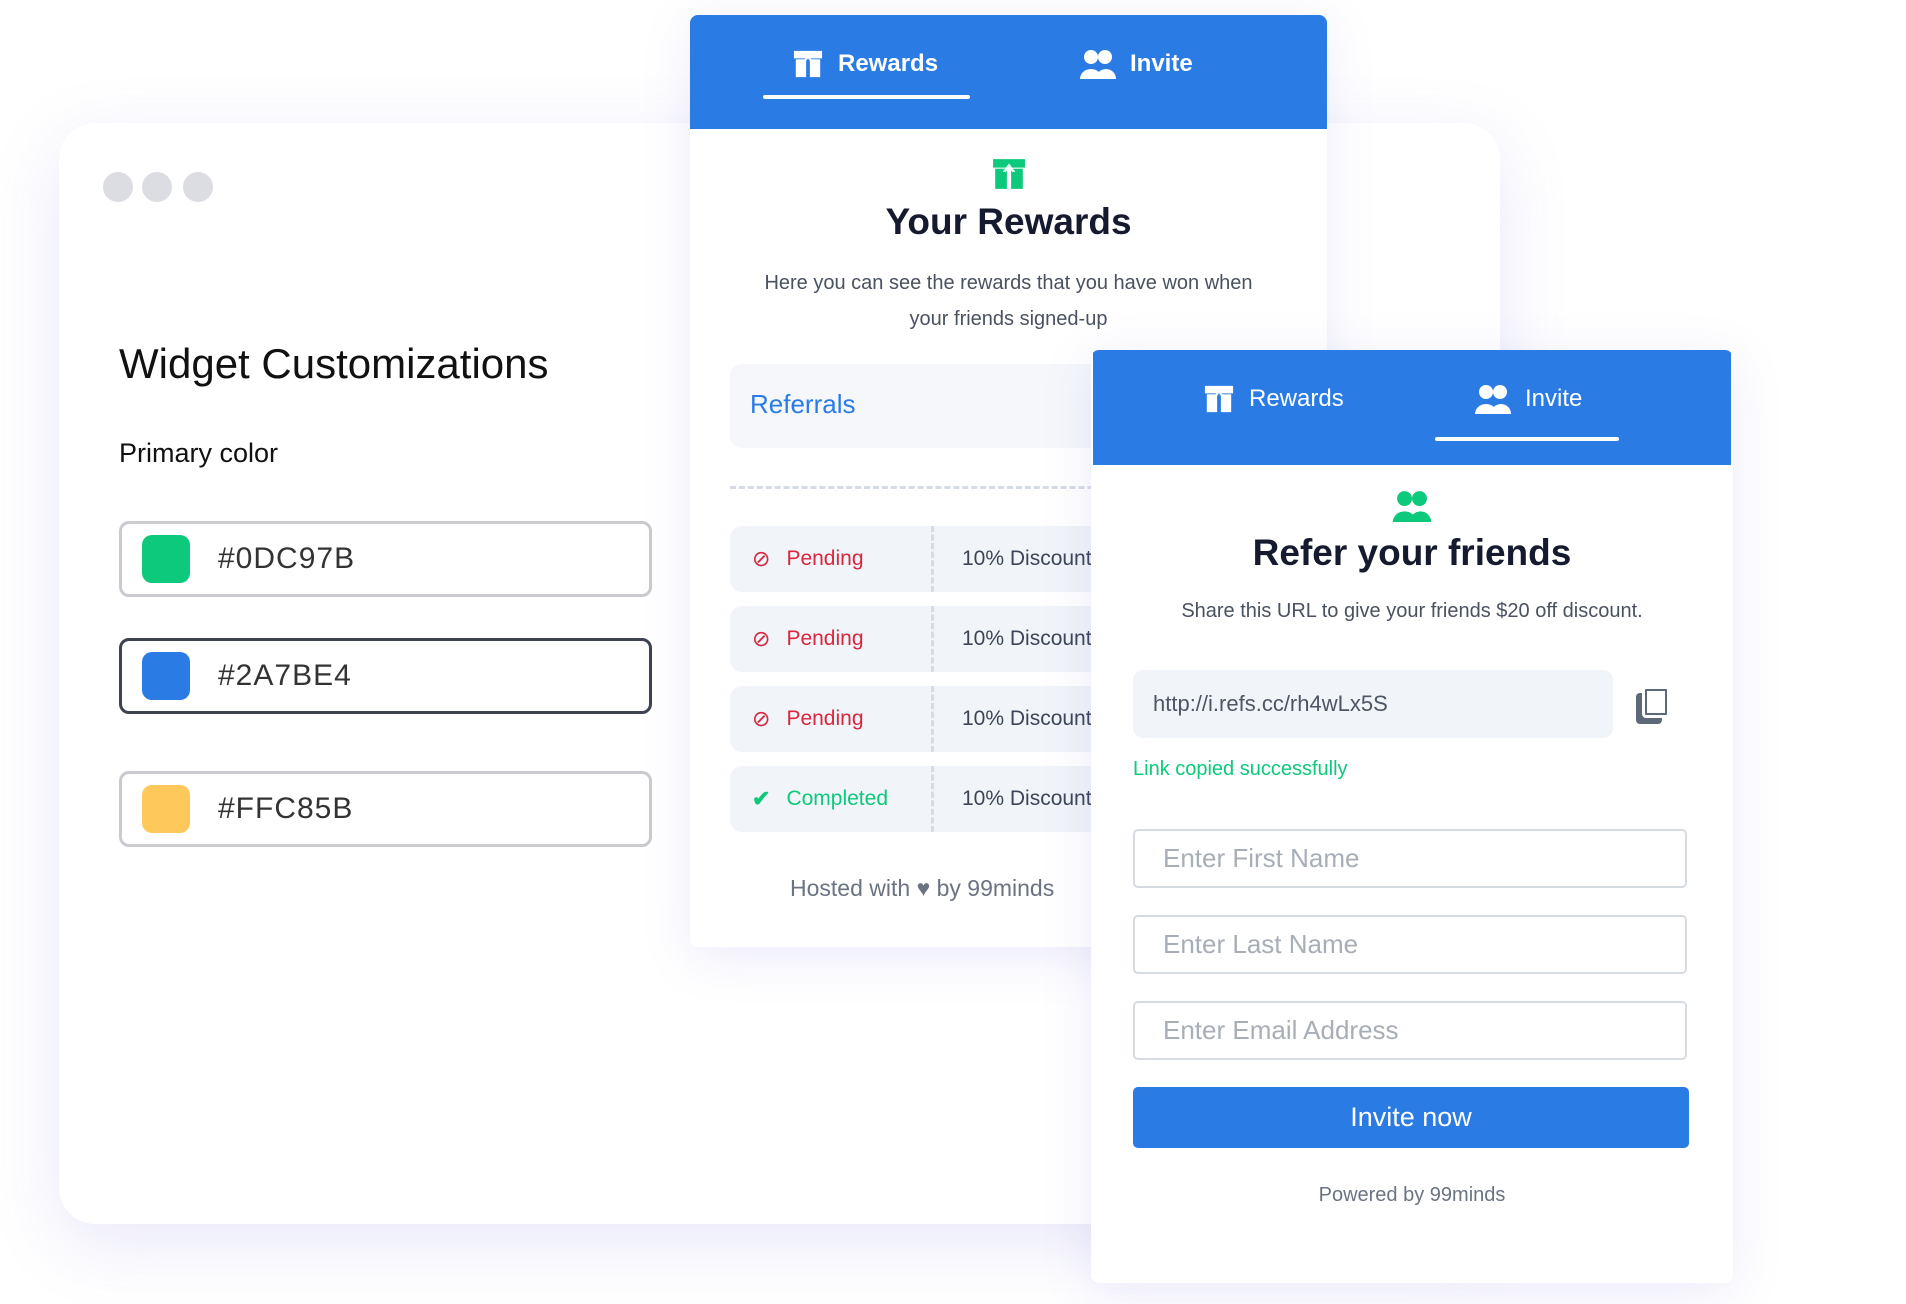 The image size is (1906, 1304). I want to click on copy-icon, so click(1653, 705).